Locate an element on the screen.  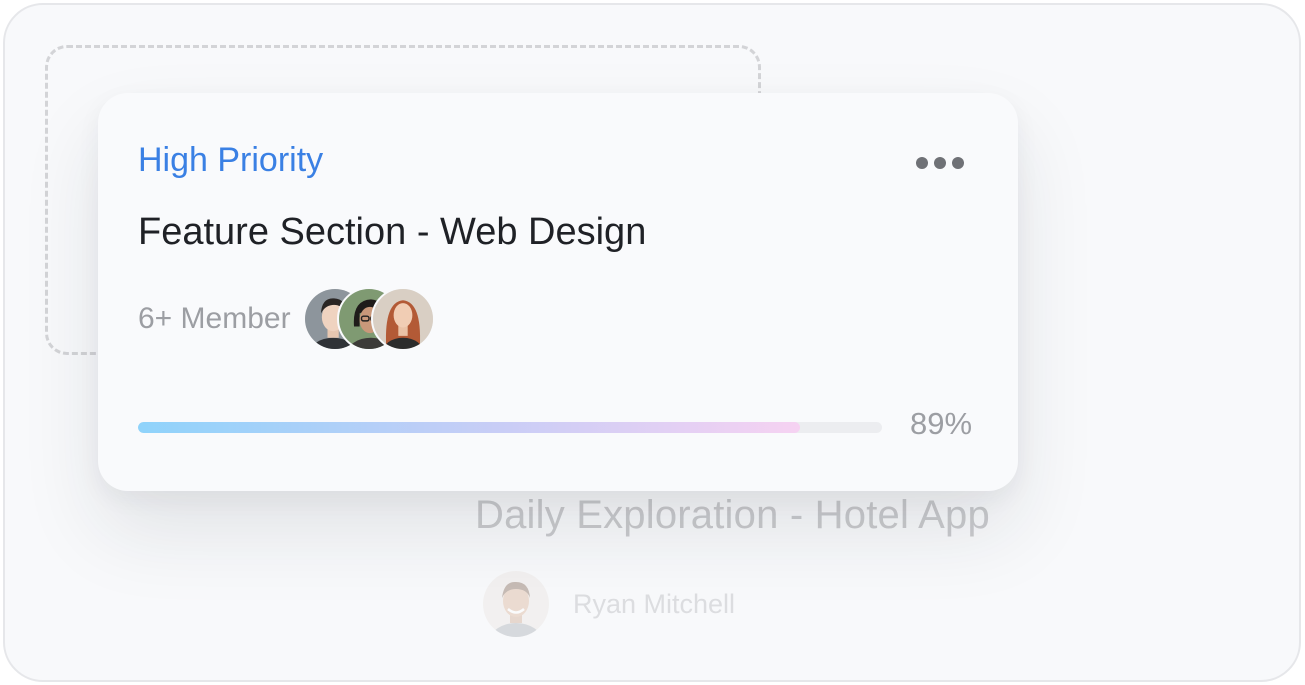
assignee-name: Ryan Mitchell is located at coordinates (654, 603).